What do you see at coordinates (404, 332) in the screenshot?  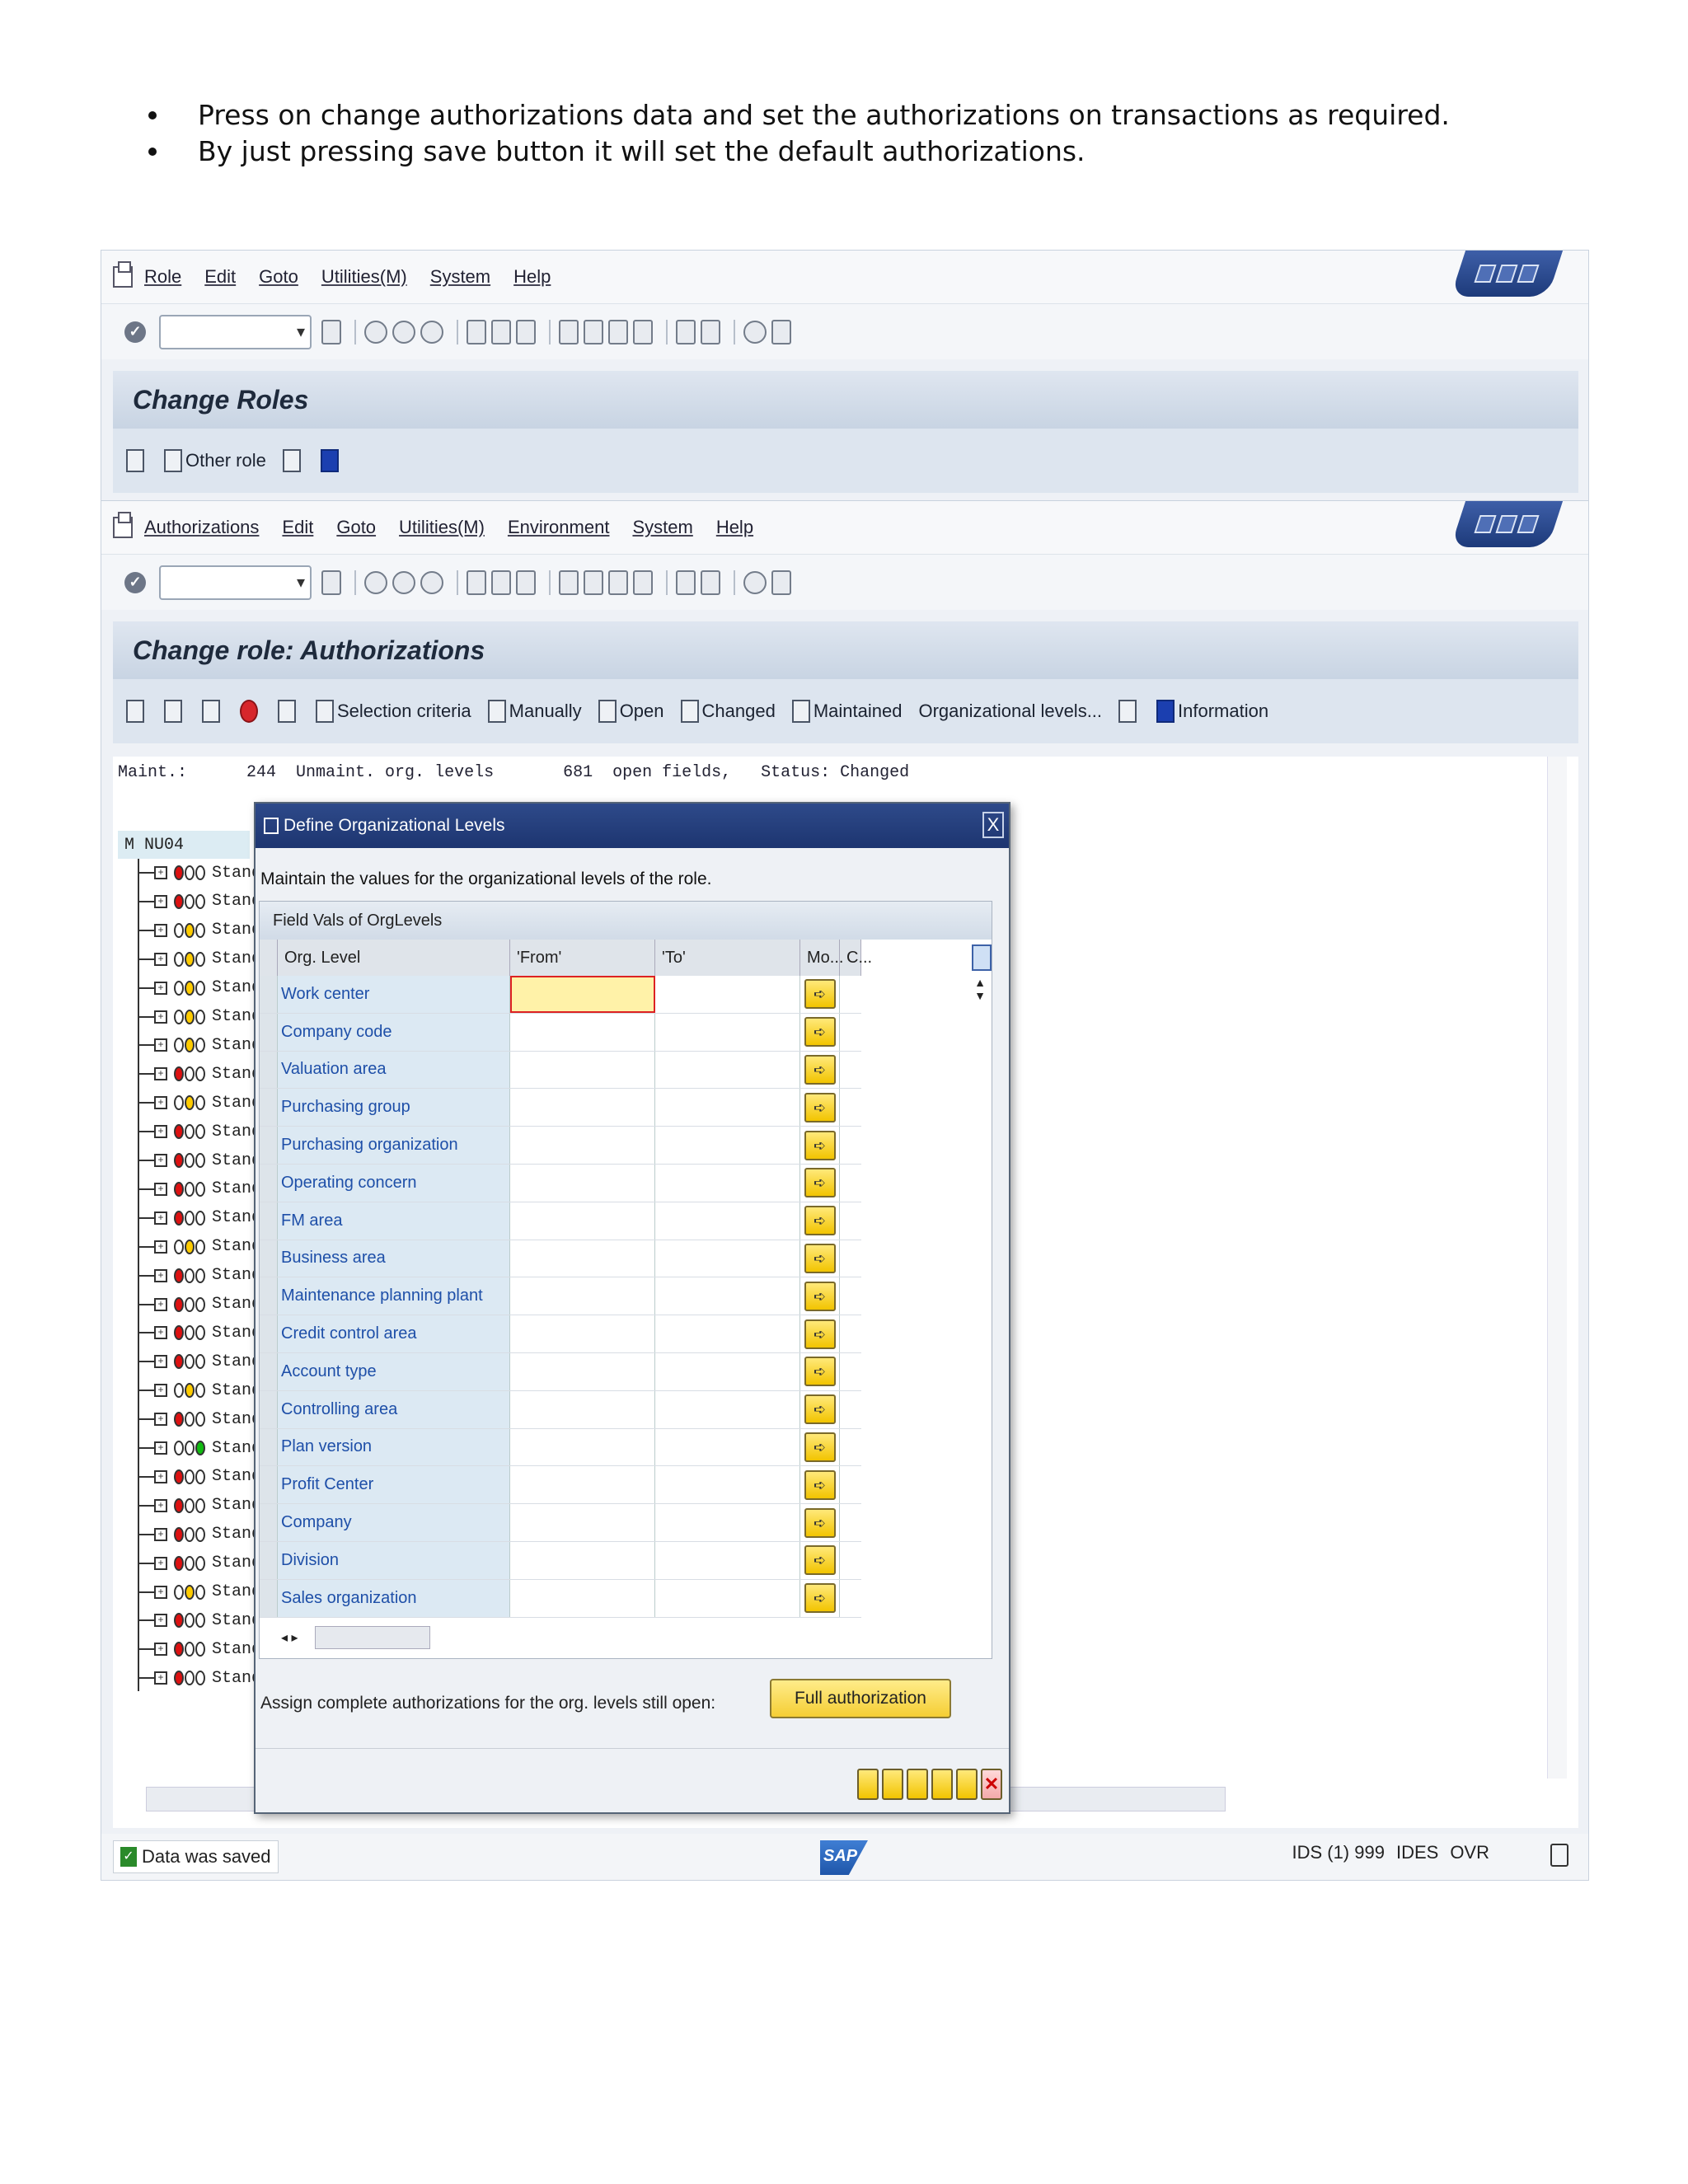 I see `exit-icon` at bounding box center [404, 332].